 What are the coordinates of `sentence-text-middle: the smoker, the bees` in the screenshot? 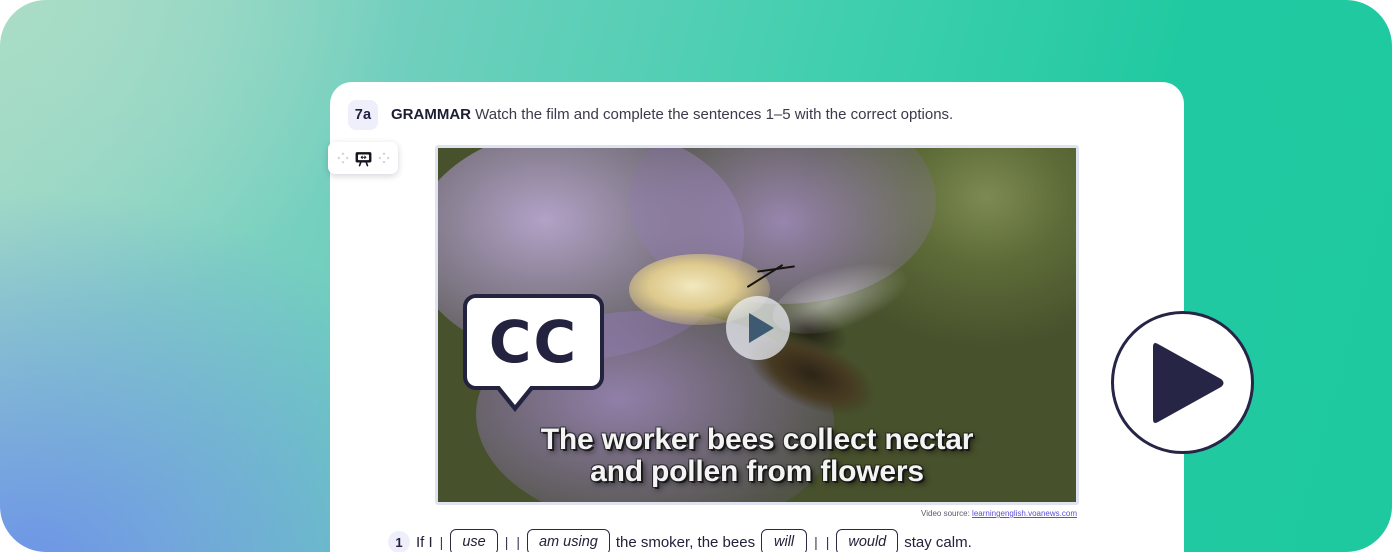 It's located at (685, 542).